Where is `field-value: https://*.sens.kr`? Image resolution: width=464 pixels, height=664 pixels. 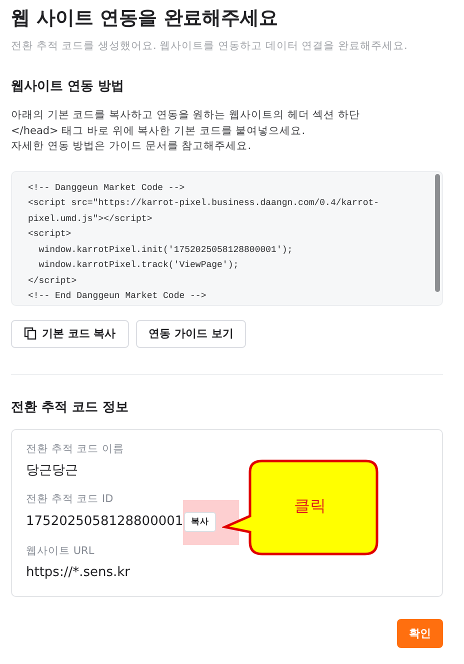 field-value: https://*.sens.kr is located at coordinates (78, 573).